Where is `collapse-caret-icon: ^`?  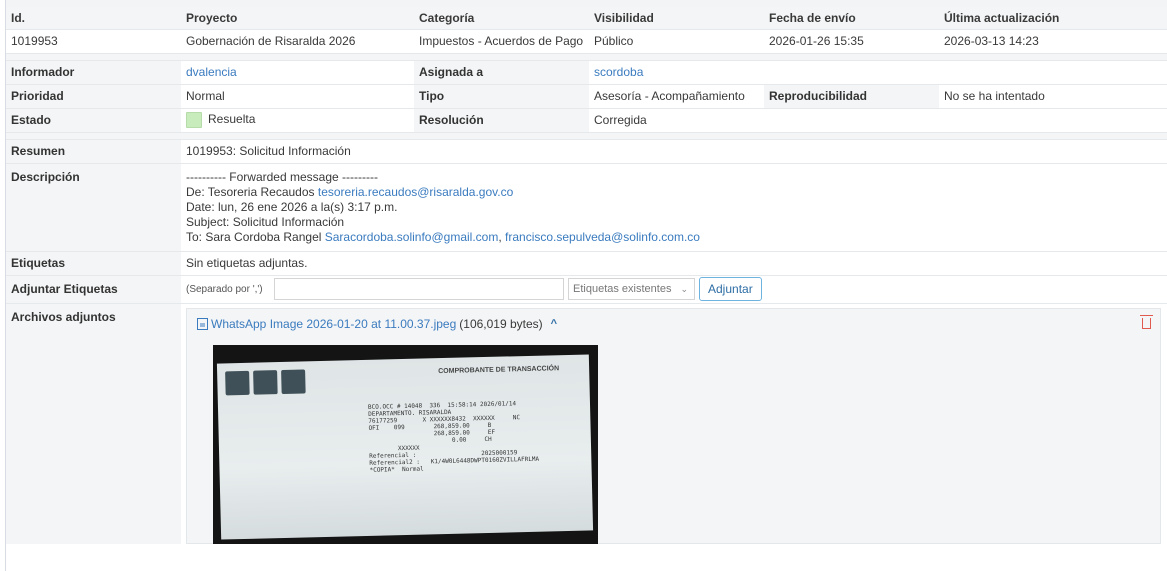 collapse-caret-icon: ^ is located at coordinates (554, 324).